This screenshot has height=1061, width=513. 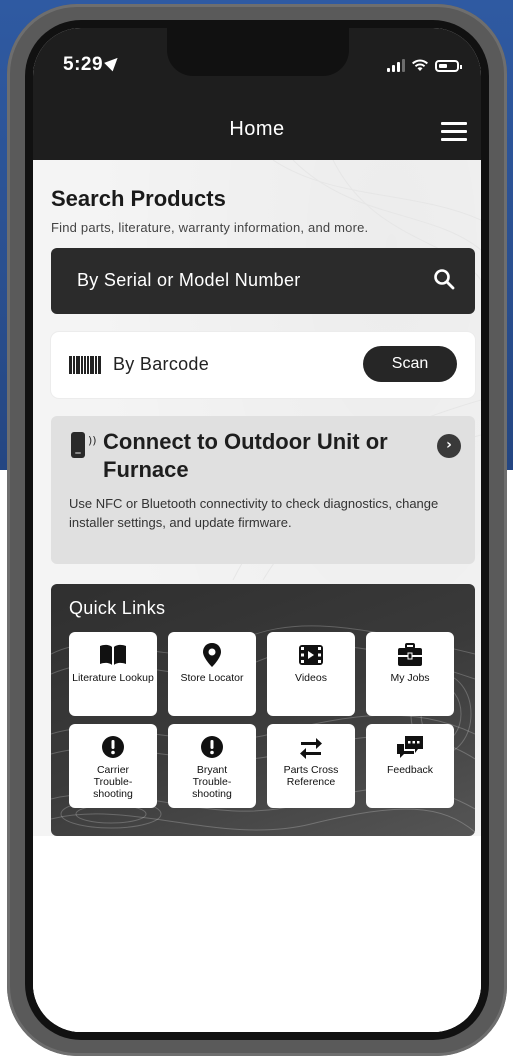 What do you see at coordinates (78, 445) in the screenshot?
I see `phone-nfc-icon` at bounding box center [78, 445].